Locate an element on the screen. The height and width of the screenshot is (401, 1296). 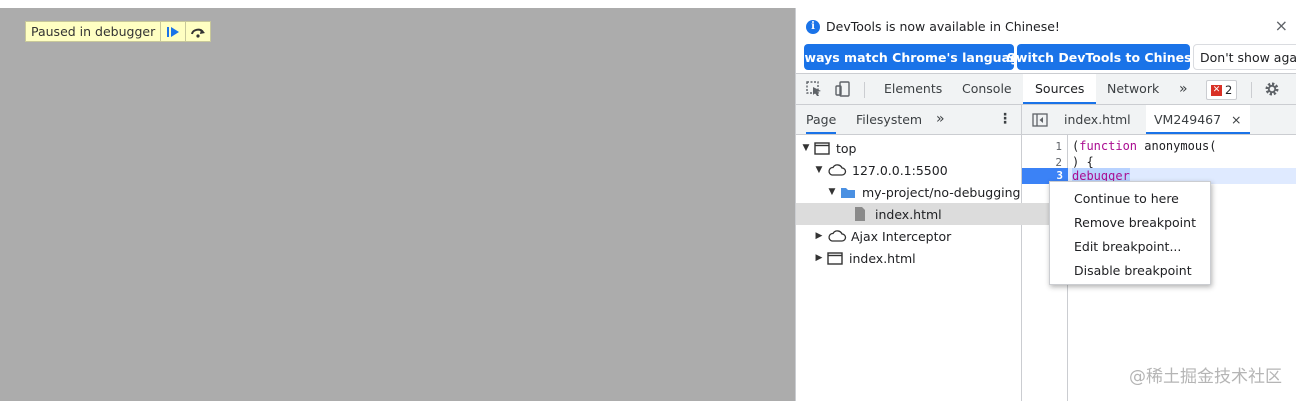
code-keyword: function is located at coordinates (1108, 146).